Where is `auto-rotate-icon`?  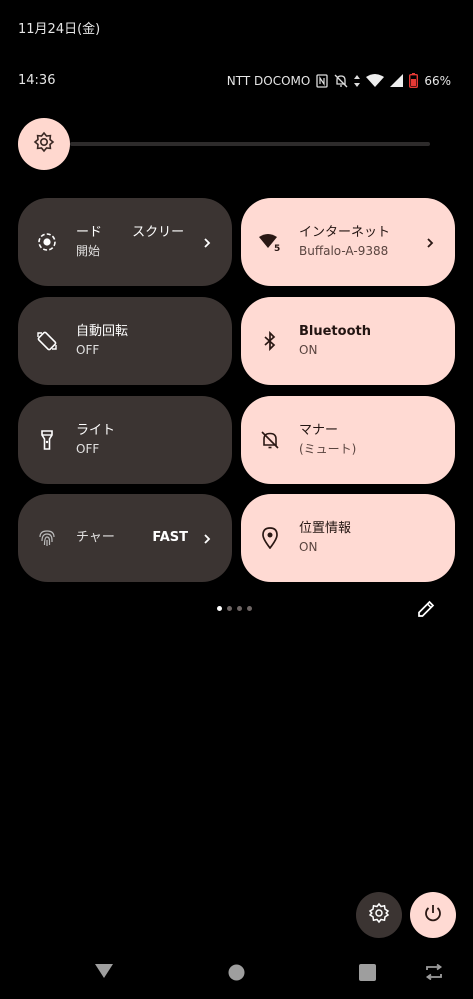 auto-rotate-icon is located at coordinates (47, 341).